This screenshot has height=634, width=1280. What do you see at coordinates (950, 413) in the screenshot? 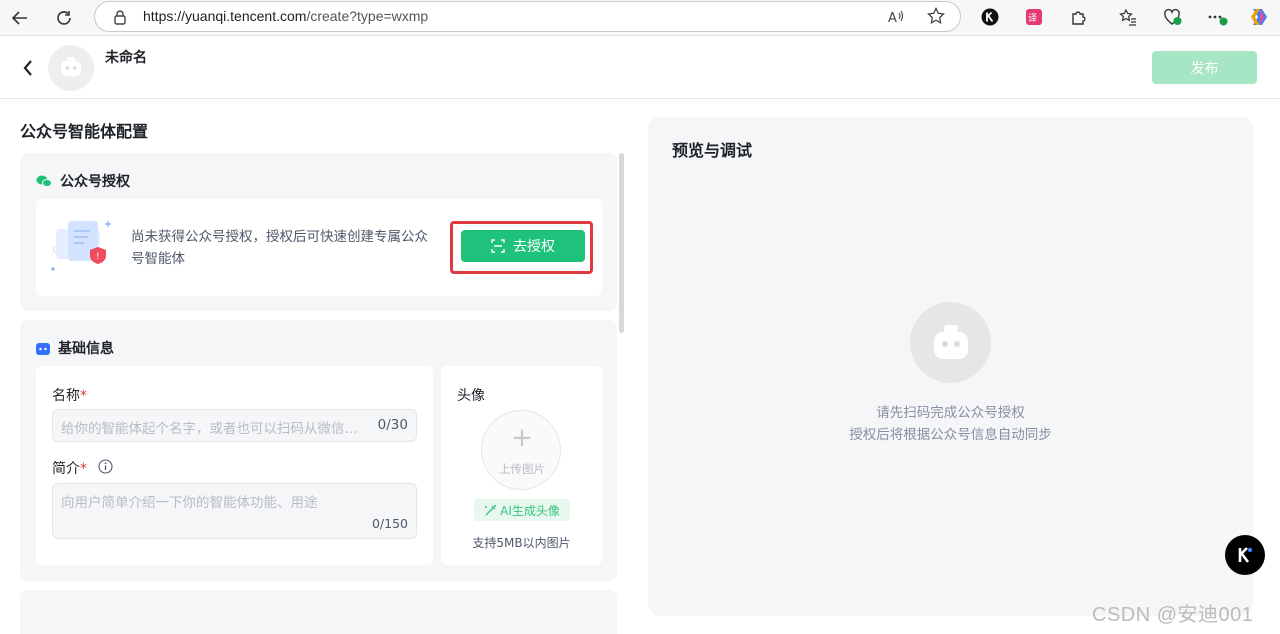
I see `preview-message-line1: 请先扫码完成公众号授权` at bounding box center [950, 413].